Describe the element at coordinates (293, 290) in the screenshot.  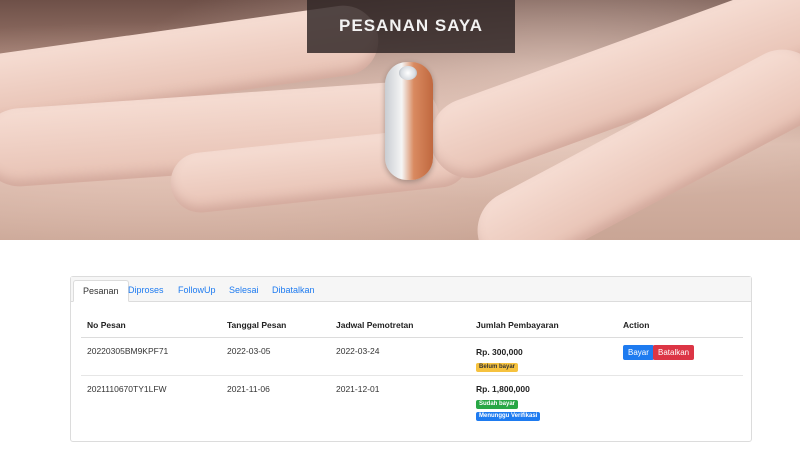
I see `tab-dibatalkan: Dibatalkan` at that location.